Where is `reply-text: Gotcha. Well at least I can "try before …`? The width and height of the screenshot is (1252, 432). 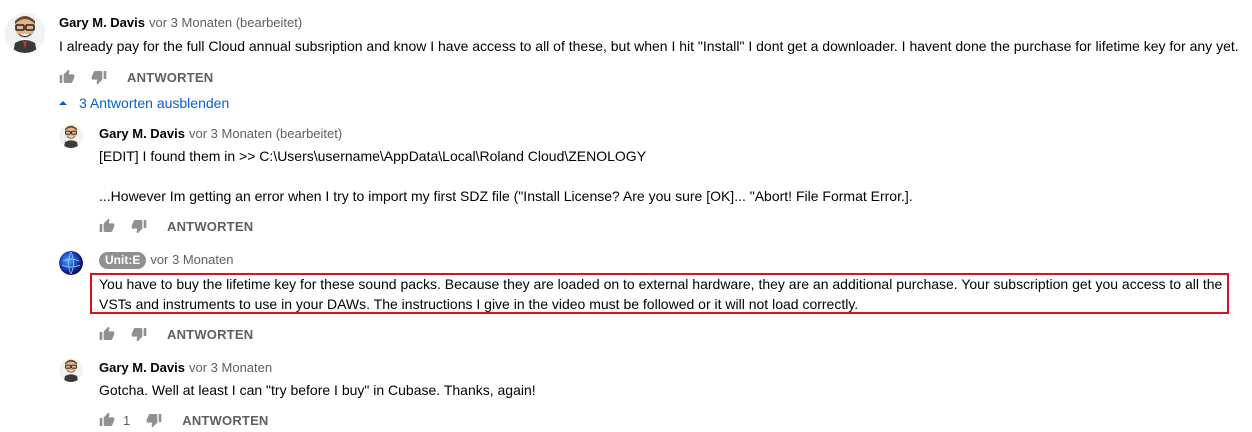
reply-text: Gotcha. Well at least I can "try before … is located at coordinates (317, 390).